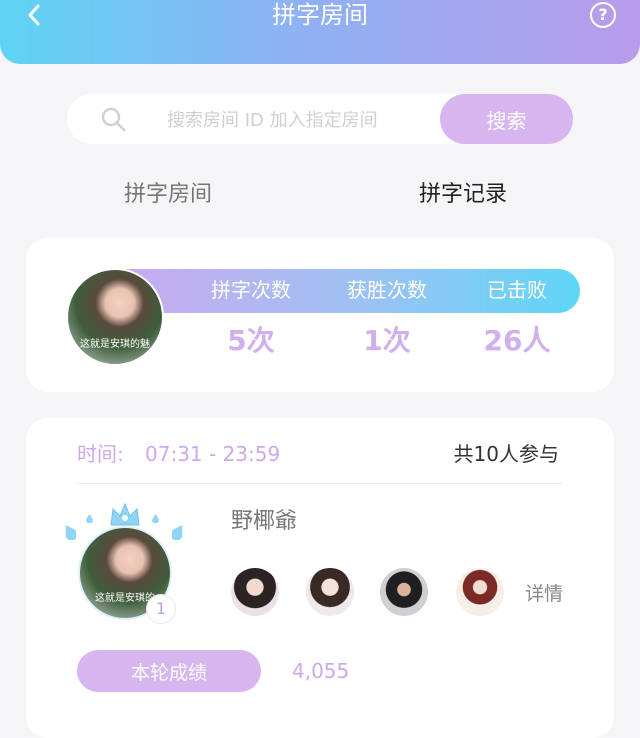  I want to click on rank-badge: 1, so click(161, 609).